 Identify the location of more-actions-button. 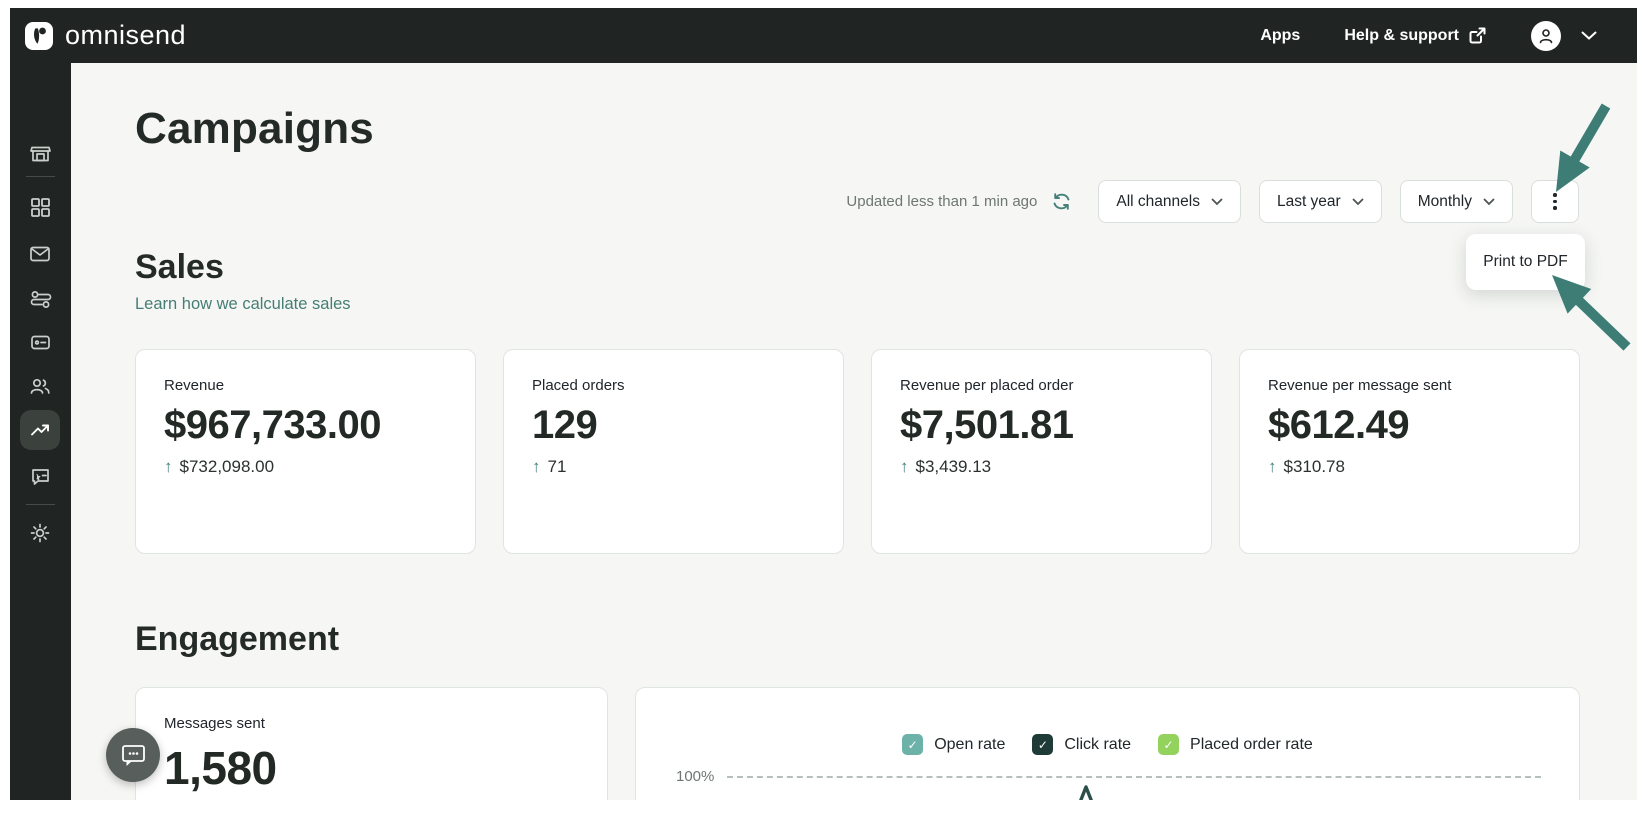
(1555, 201).